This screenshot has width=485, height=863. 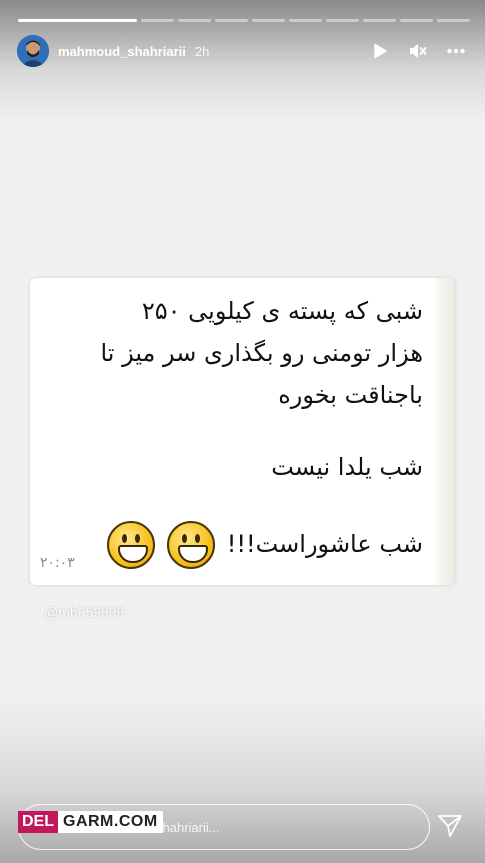 I want to click on avatar, so click(x=33, y=51).